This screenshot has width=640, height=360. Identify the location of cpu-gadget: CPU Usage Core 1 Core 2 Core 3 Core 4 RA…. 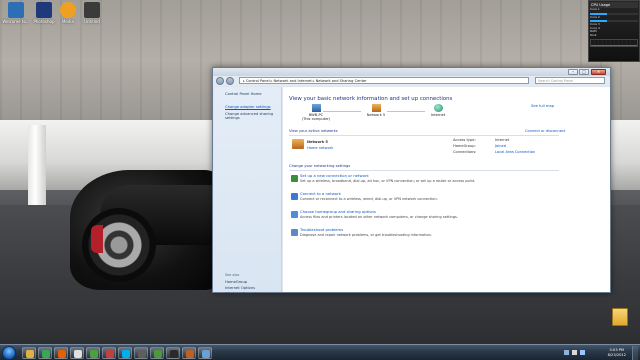
(614, 31).